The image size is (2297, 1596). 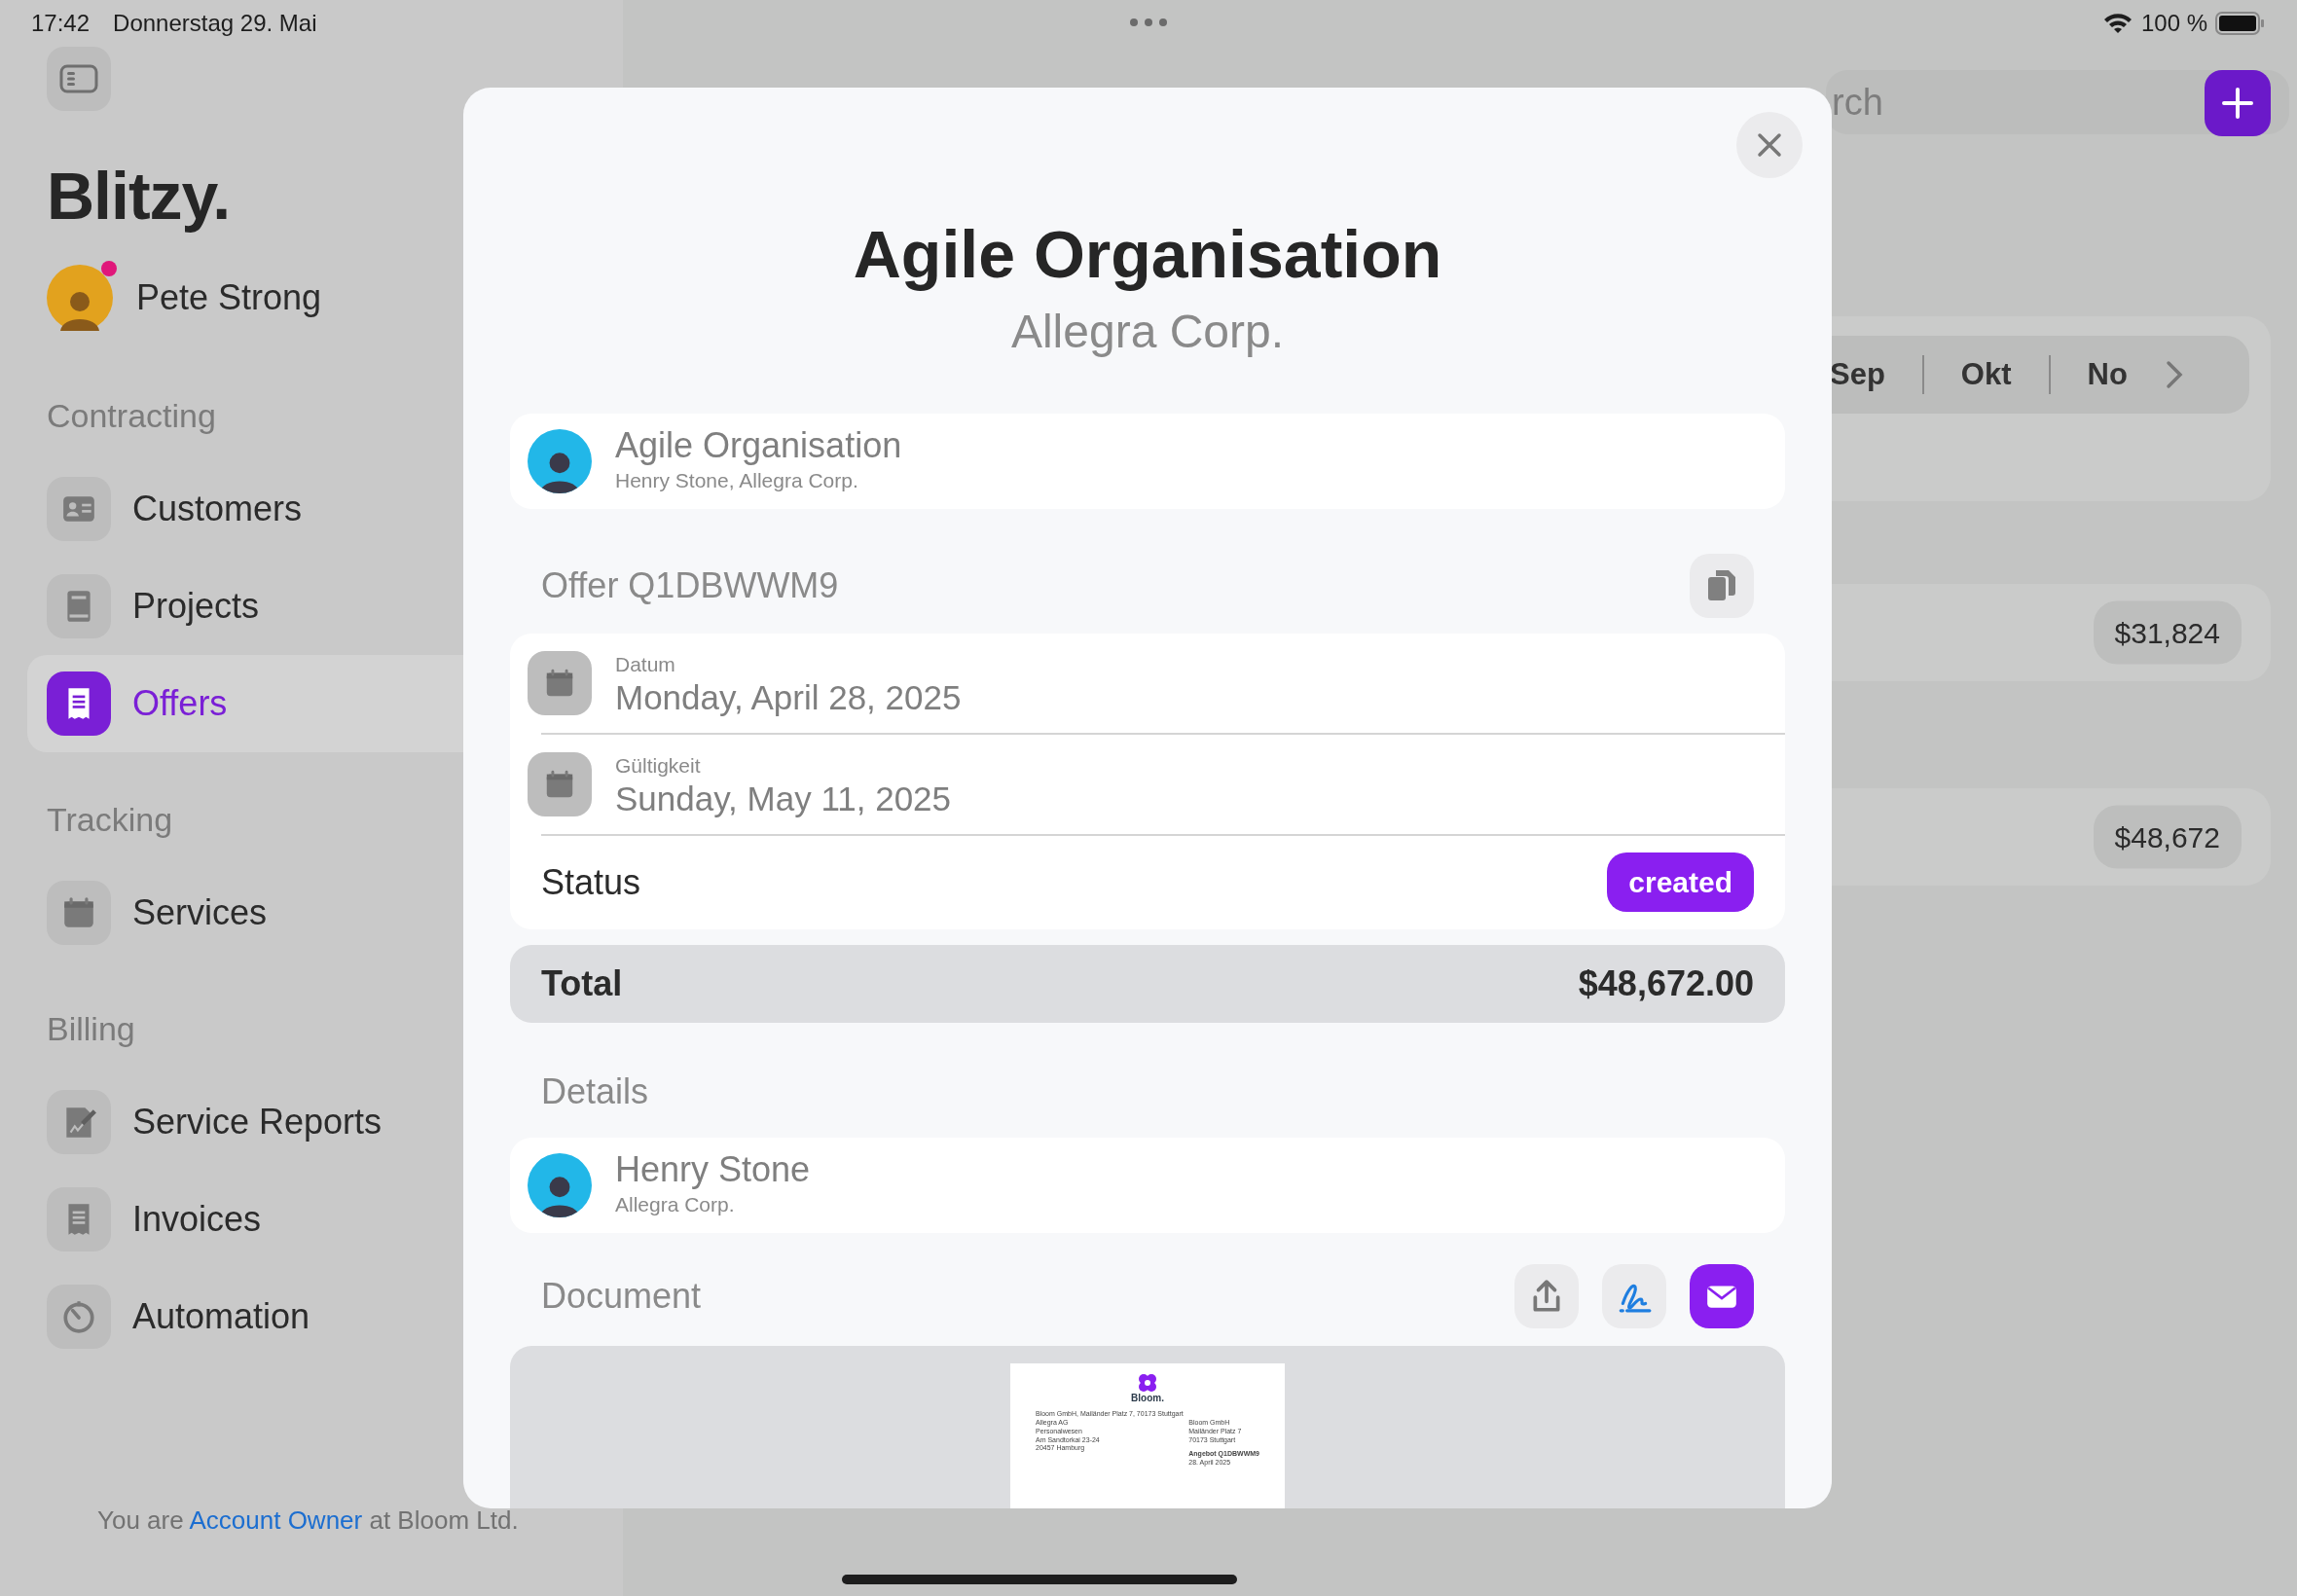 I want to click on field-label: Gültigkeit, so click(x=658, y=766).